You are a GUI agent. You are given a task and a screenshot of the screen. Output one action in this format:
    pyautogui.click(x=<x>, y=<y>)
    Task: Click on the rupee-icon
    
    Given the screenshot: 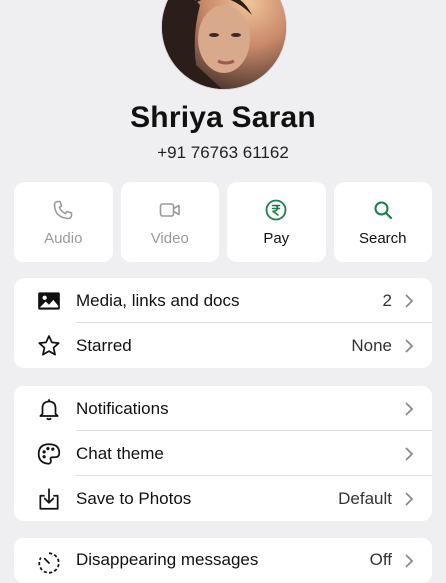 What is the action you would take?
    pyautogui.click(x=276, y=209)
    